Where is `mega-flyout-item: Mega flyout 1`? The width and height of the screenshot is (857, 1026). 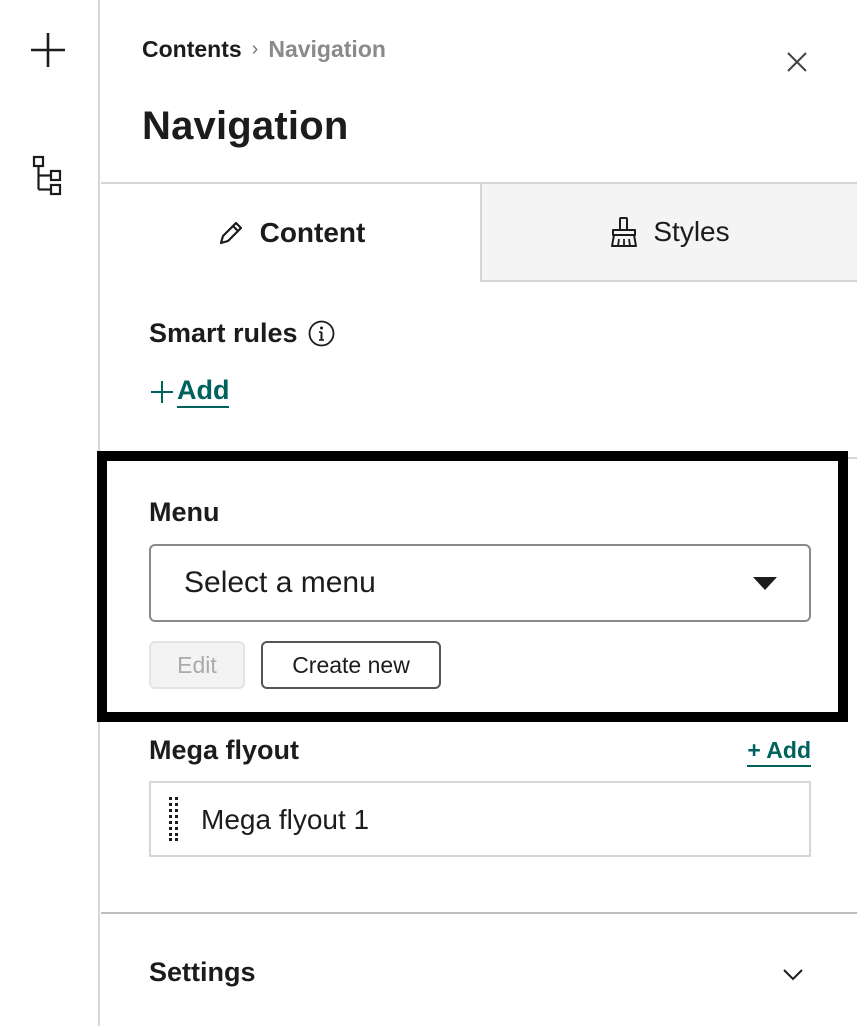 mega-flyout-item: Mega flyout 1 is located at coordinates (480, 819).